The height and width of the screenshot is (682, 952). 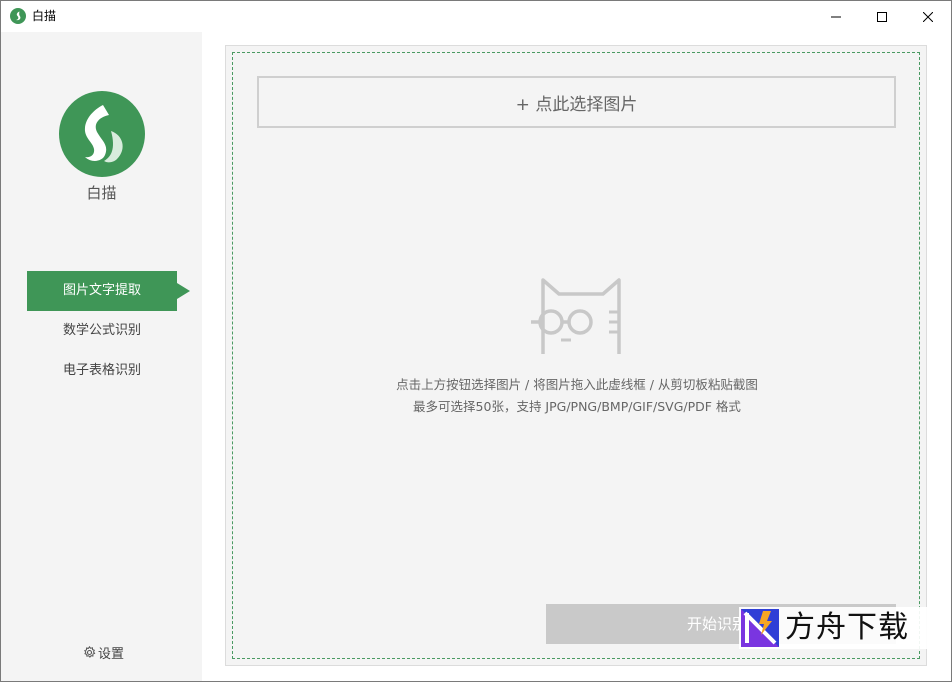 What do you see at coordinates (44, 16) in the screenshot?
I see `window-title: 白描` at bounding box center [44, 16].